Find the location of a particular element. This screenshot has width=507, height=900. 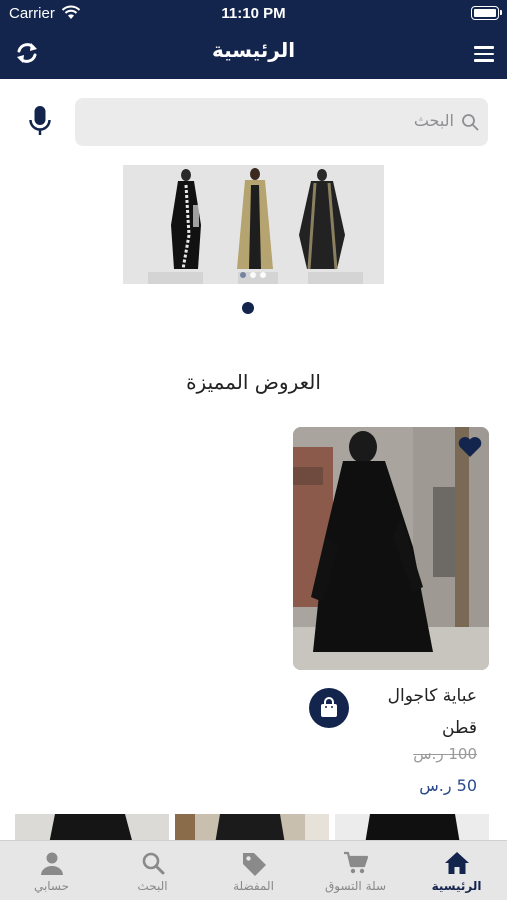

cart-icon is located at coordinates (355, 862).